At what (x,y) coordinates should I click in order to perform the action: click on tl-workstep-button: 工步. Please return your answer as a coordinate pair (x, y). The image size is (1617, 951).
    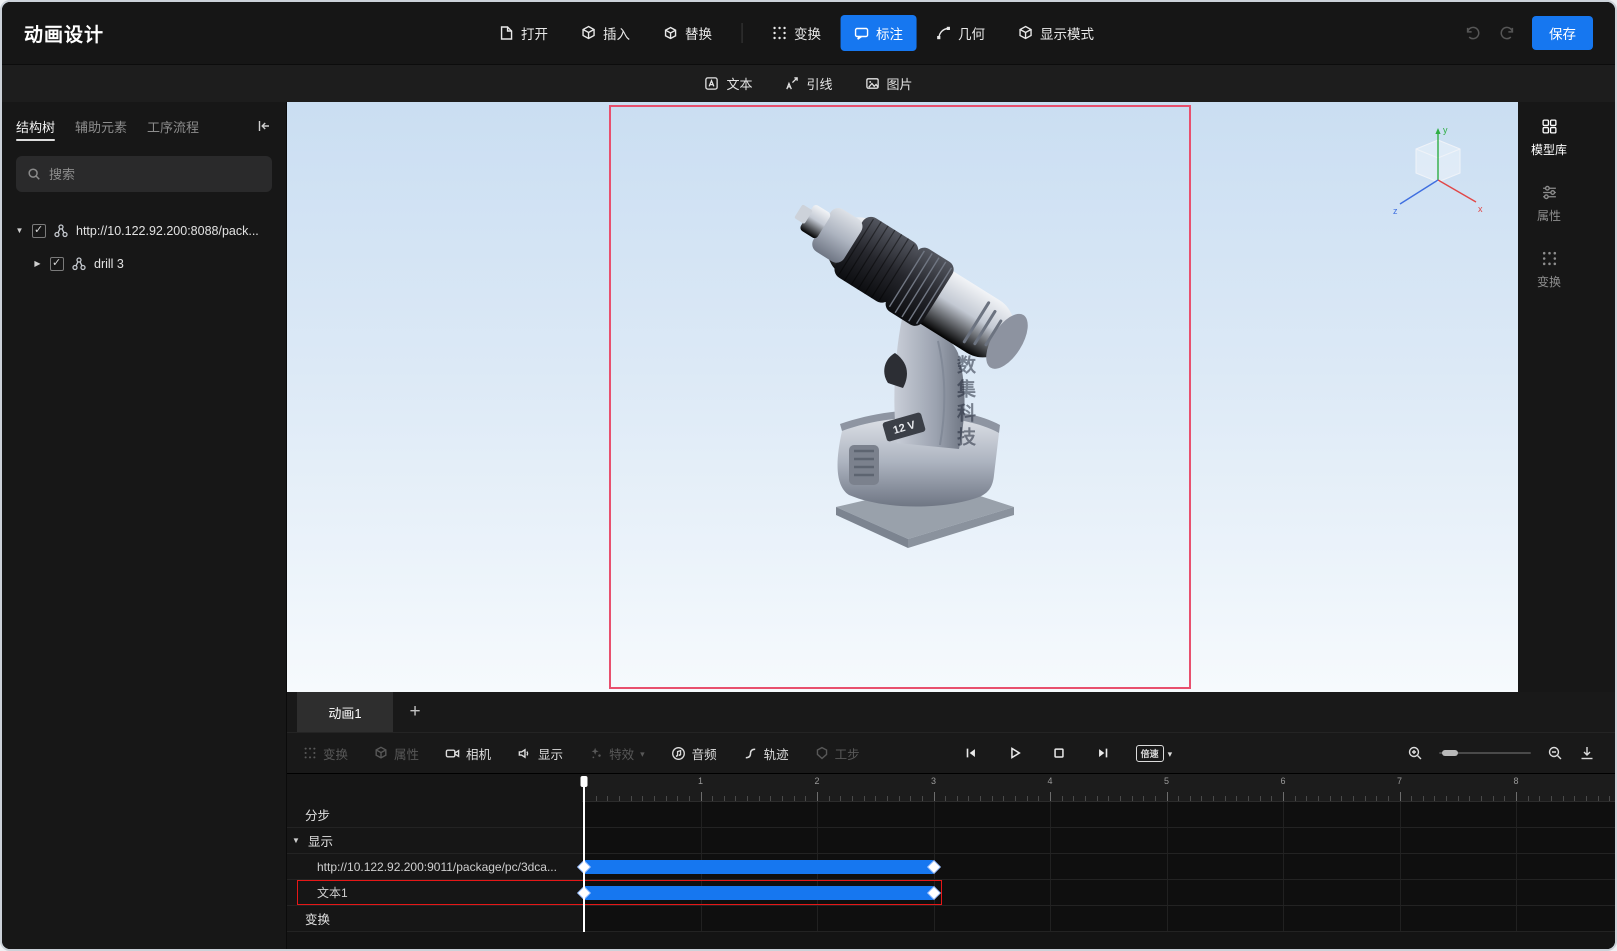
    Looking at the image, I should click on (837, 753).